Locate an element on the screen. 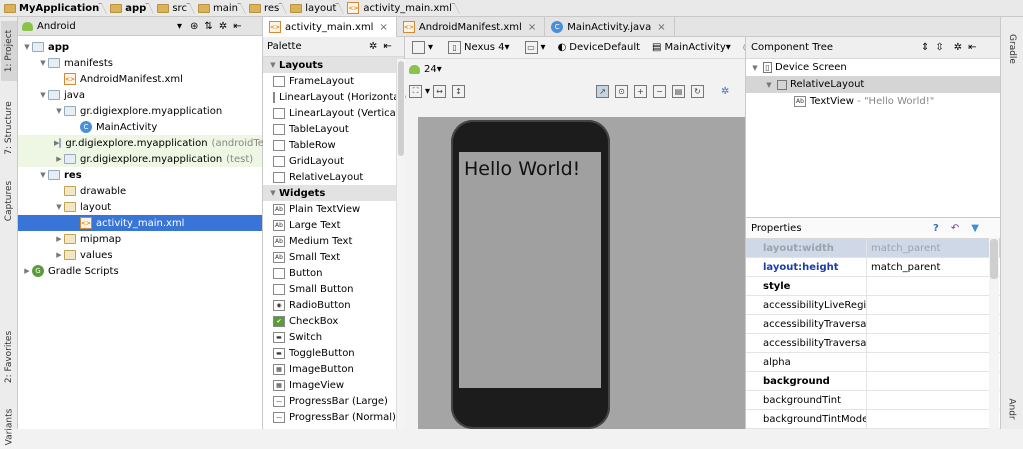 Image resolution: width=1023 pixels, height=449 pixels. palette-item: ▬ Switch is located at coordinates (333, 337).